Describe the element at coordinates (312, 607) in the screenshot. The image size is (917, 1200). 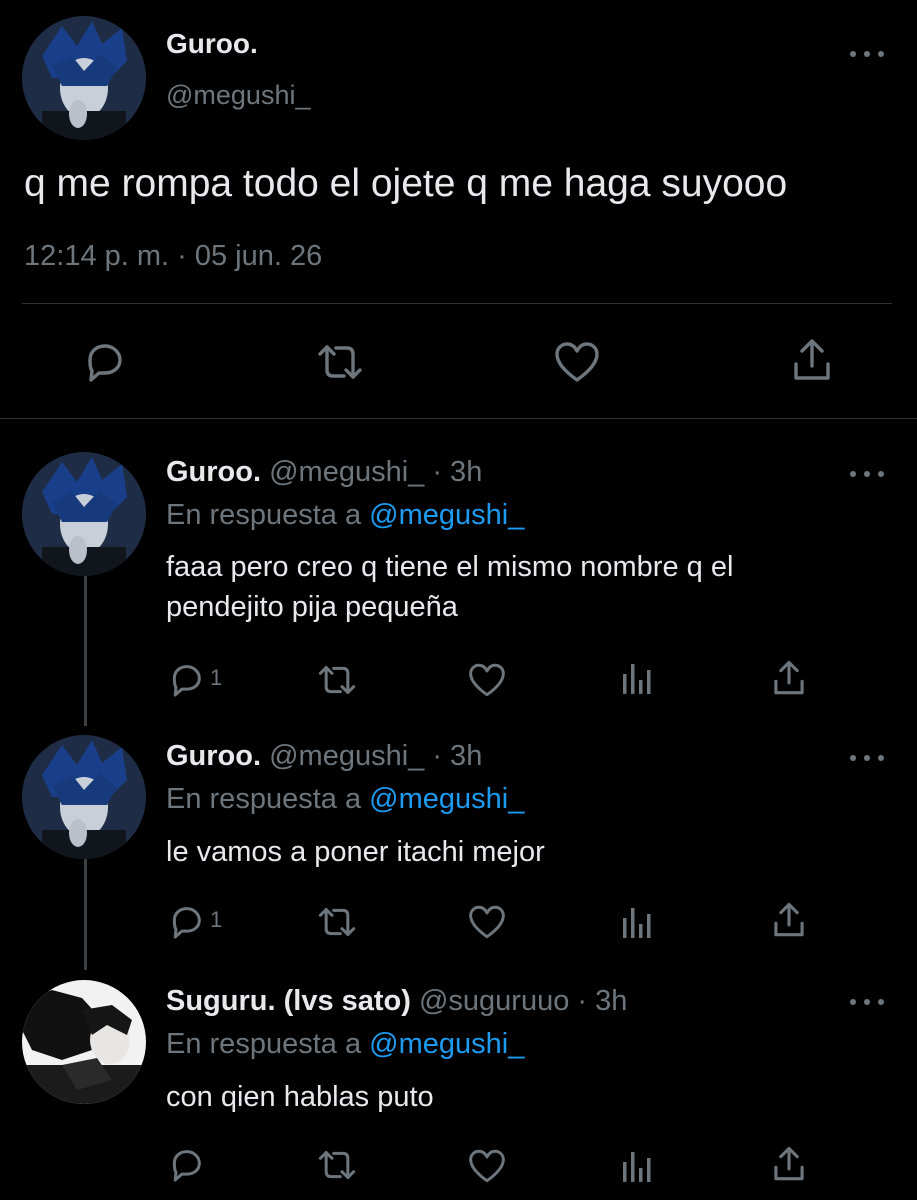
I see `reply-text-line: pendejito pija pequeña` at that location.